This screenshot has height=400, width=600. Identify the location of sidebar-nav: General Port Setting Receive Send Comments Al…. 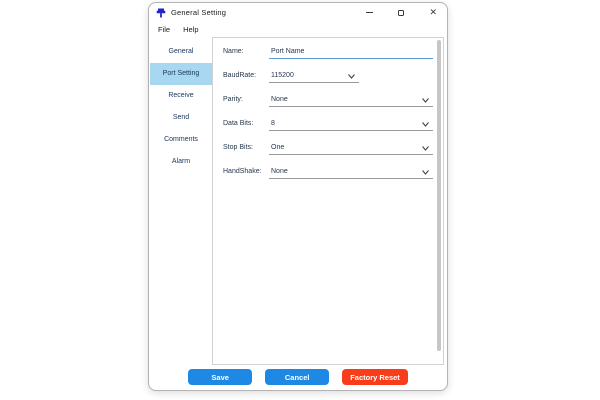
(181, 107).